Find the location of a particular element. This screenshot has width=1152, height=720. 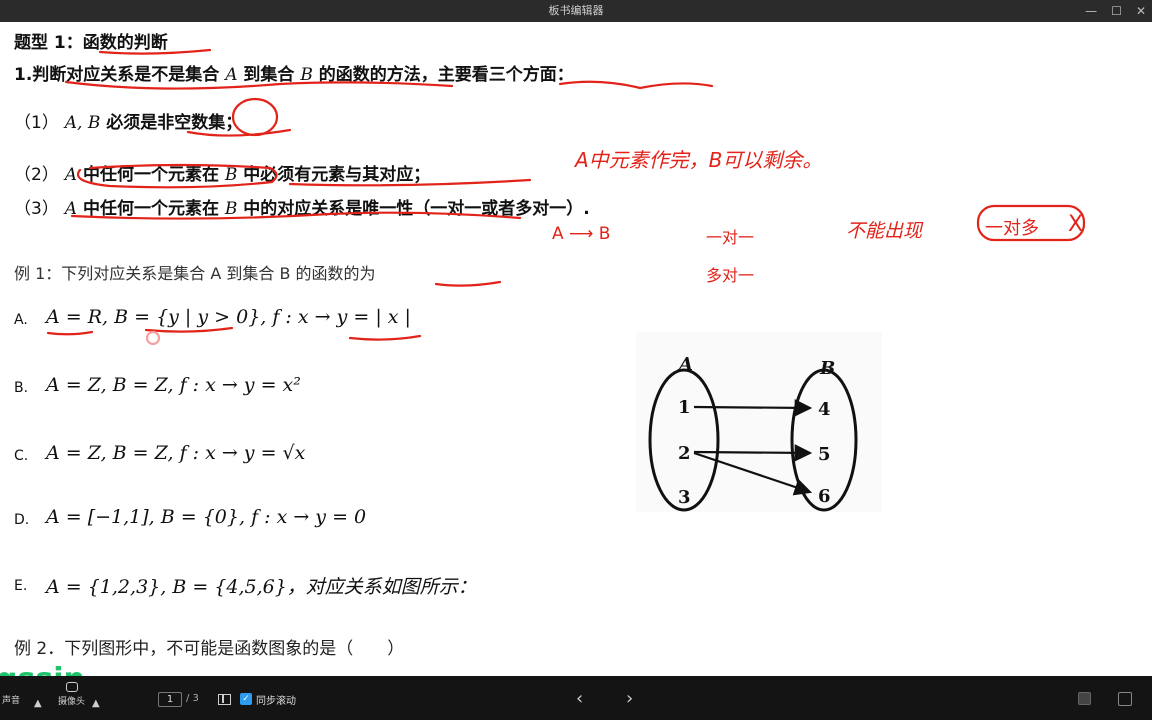

set-b-element-6: 6 is located at coordinates (824, 496).